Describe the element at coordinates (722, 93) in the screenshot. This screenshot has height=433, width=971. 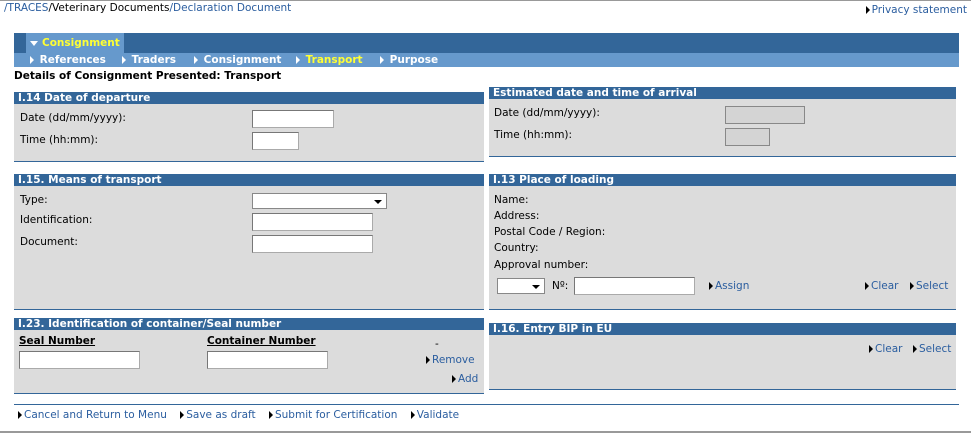
I see `arrival-title: Estimated date and time of arrival` at that location.